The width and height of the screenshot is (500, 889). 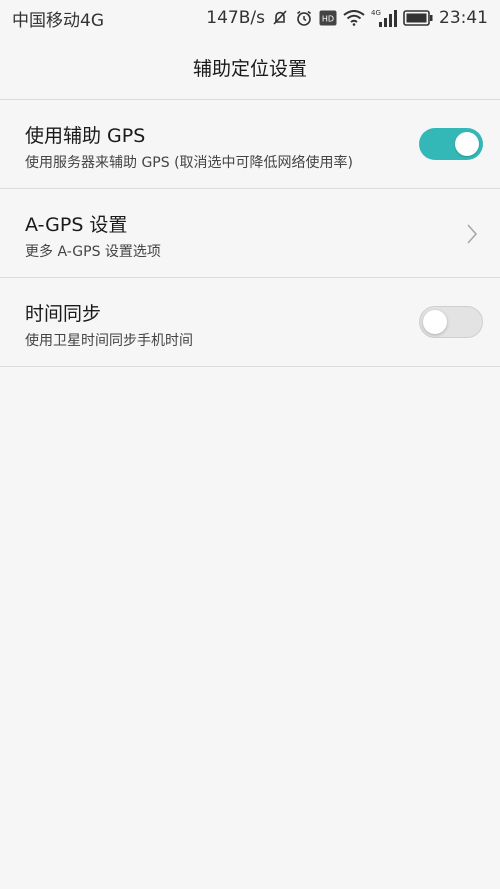 What do you see at coordinates (451, 322) in the screenshot?
I see `time-sync-toggle` at bounding box center [451, 322].